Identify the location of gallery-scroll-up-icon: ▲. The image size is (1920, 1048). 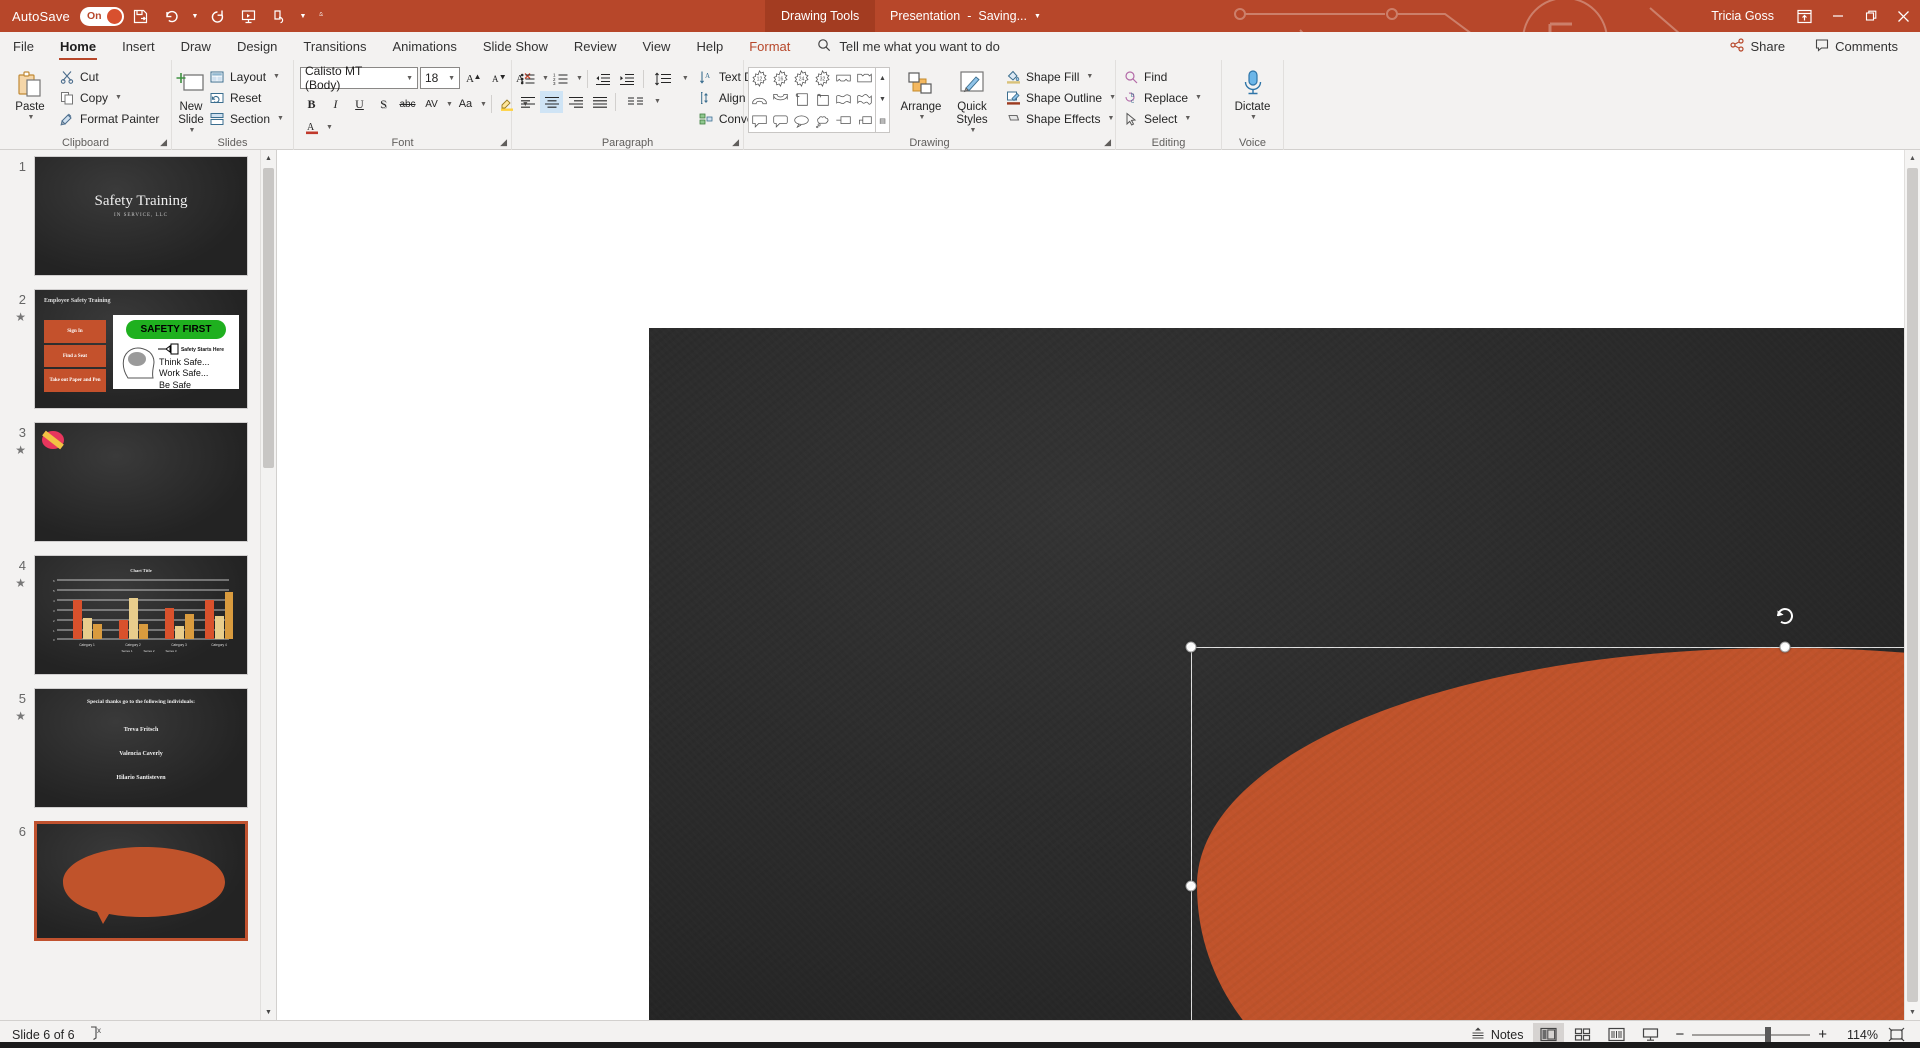
(882, 78).